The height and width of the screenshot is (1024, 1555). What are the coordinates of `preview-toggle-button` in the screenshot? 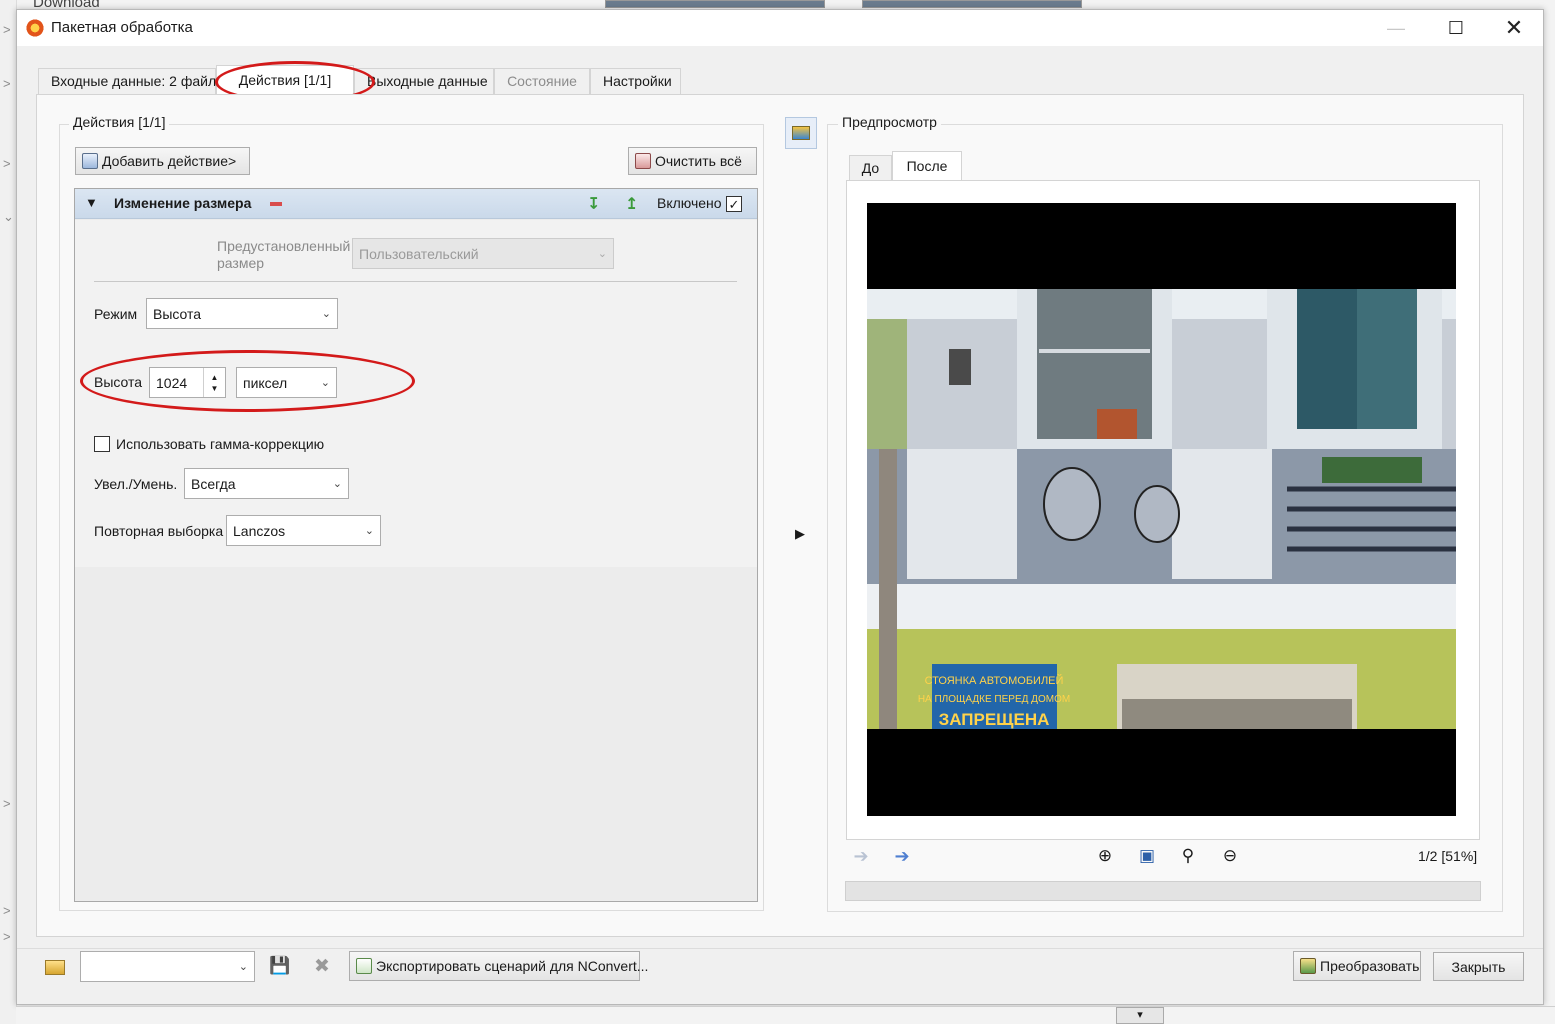 It's located at (801, 133).